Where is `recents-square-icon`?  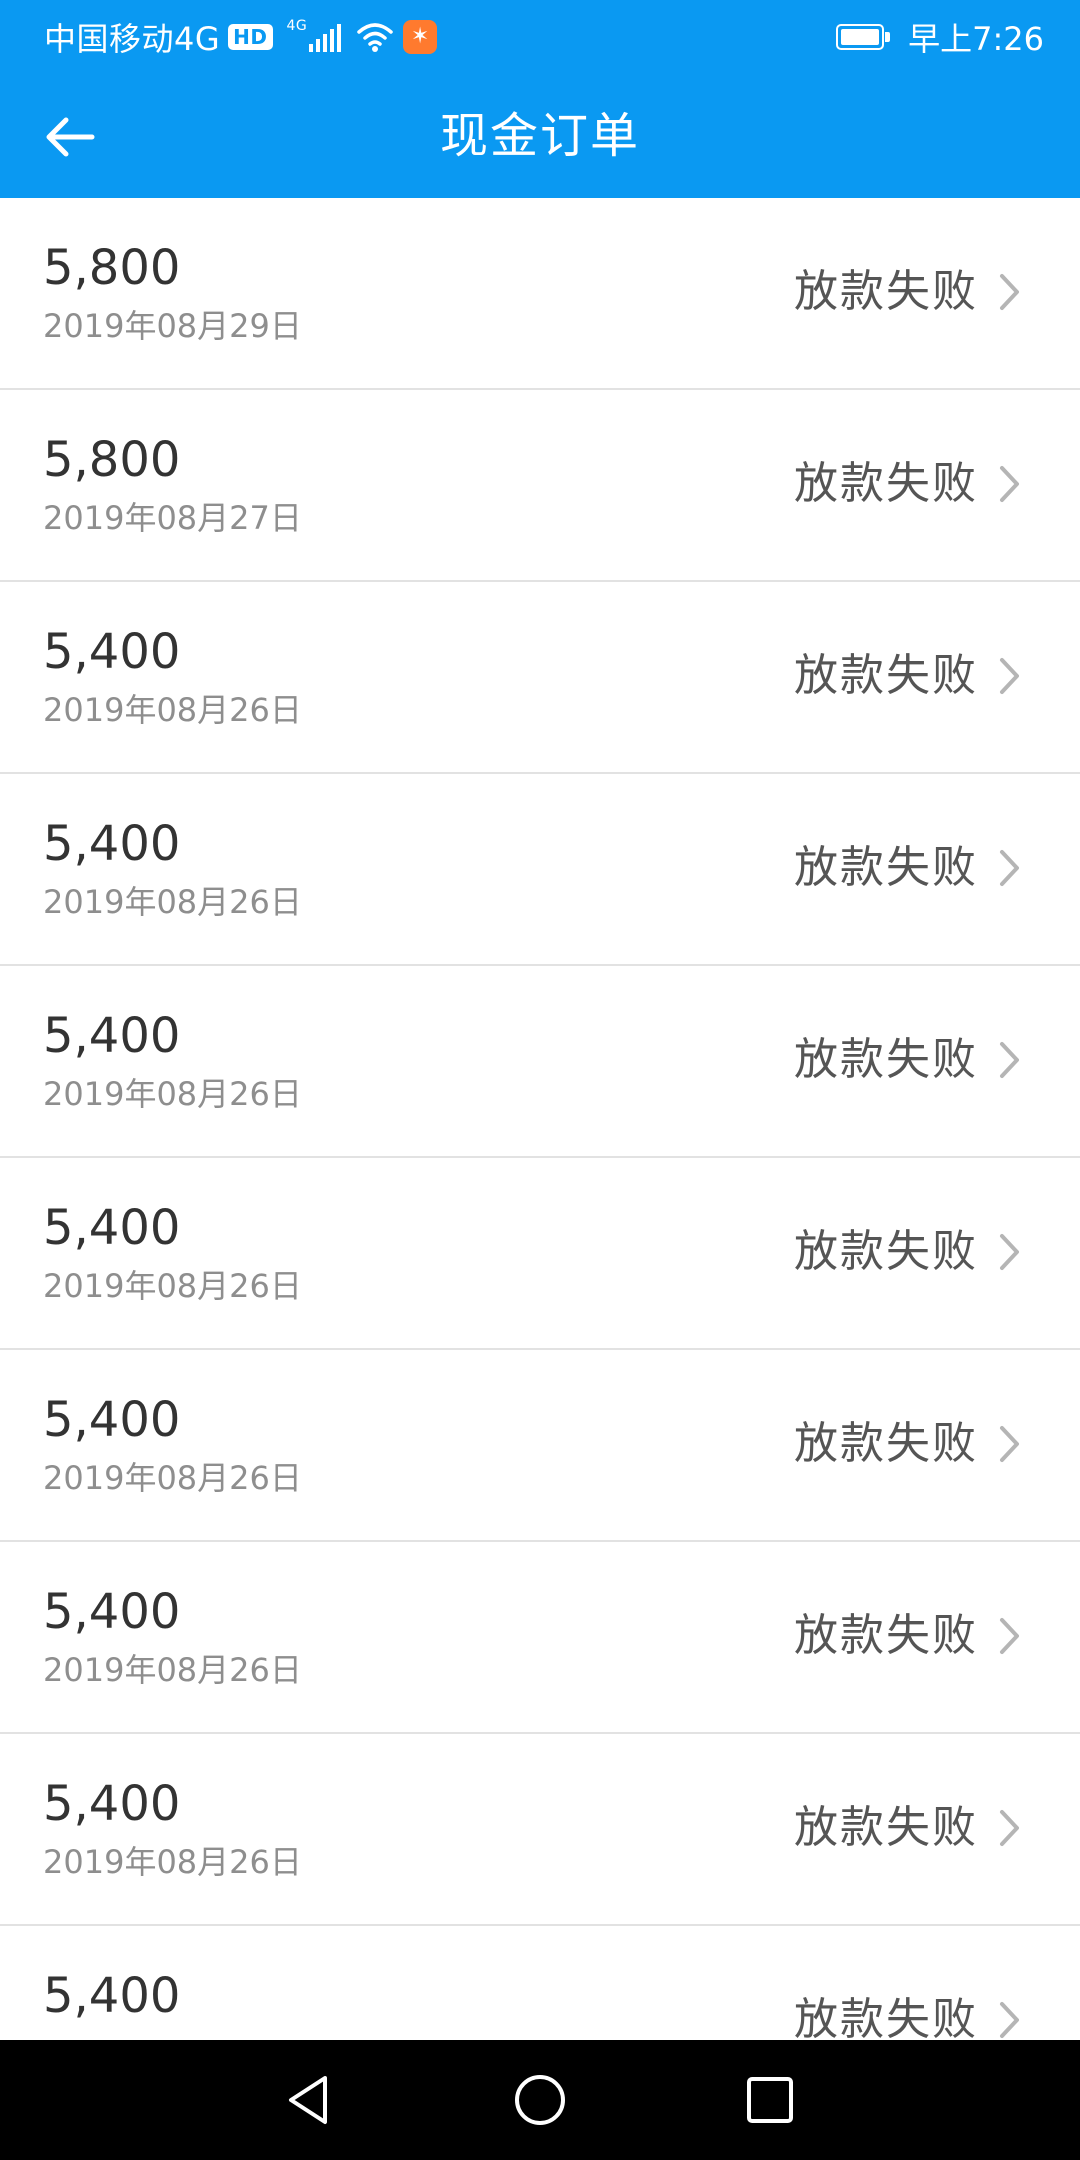 recents-square-icon is located at coordinates (770, 2100).